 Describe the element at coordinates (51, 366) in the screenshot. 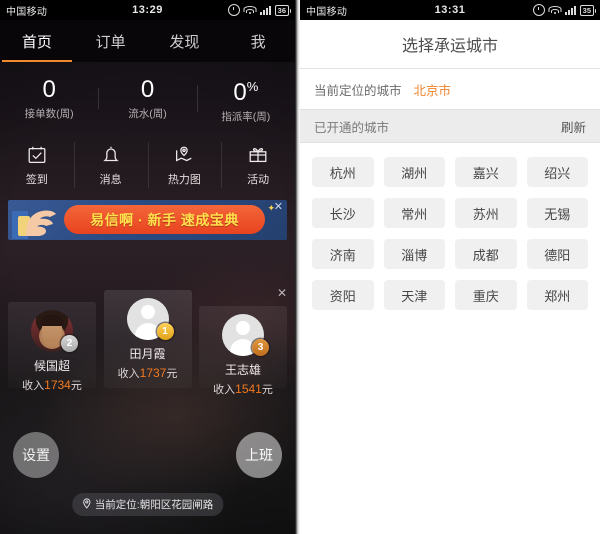

I see `driver-name: 候国超` at that location.